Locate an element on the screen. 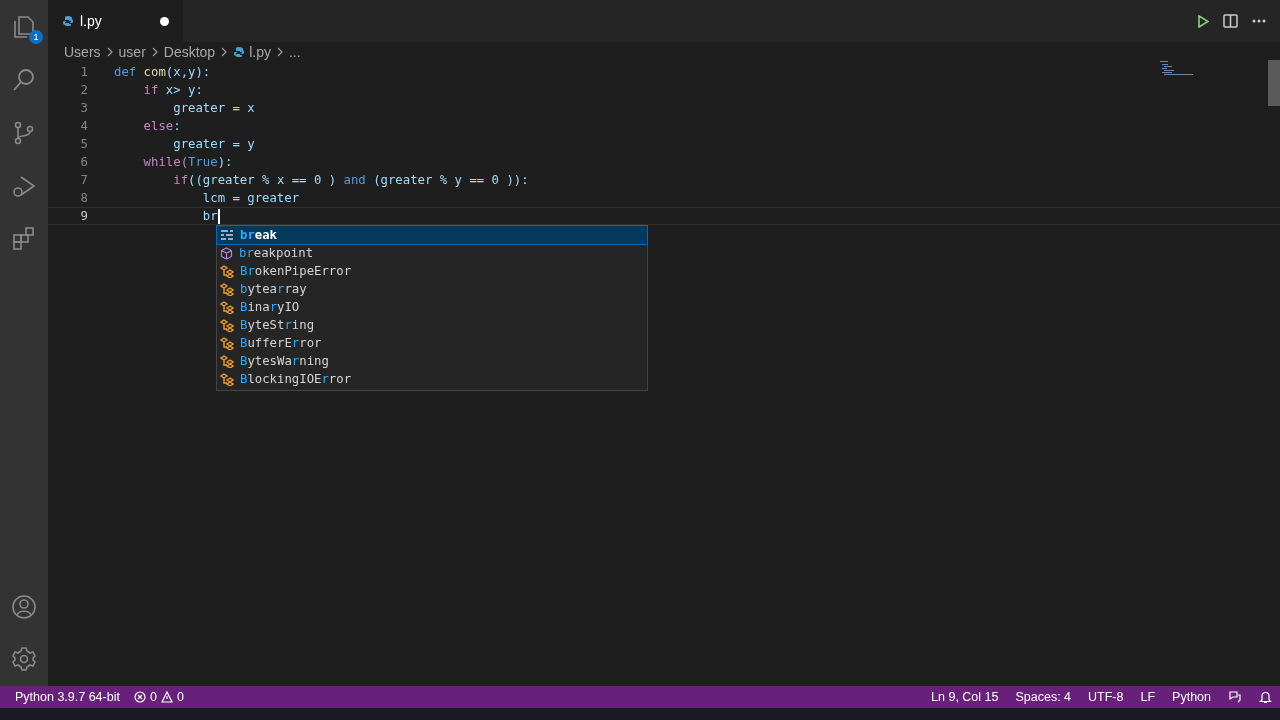 The width and height of the screenshot is (1280, 720). error-count: 0 is located at coordinates (153, 697).